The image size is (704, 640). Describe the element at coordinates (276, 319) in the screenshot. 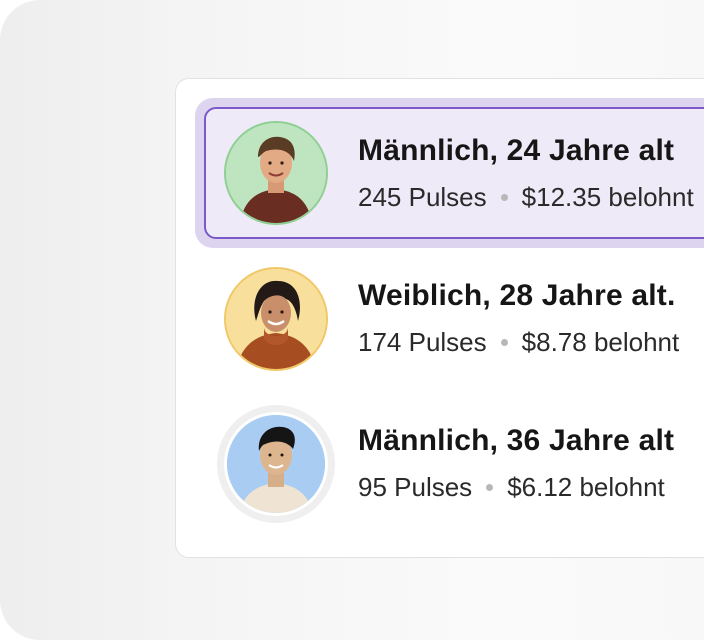

I see `young-woman-avatar` at that location.